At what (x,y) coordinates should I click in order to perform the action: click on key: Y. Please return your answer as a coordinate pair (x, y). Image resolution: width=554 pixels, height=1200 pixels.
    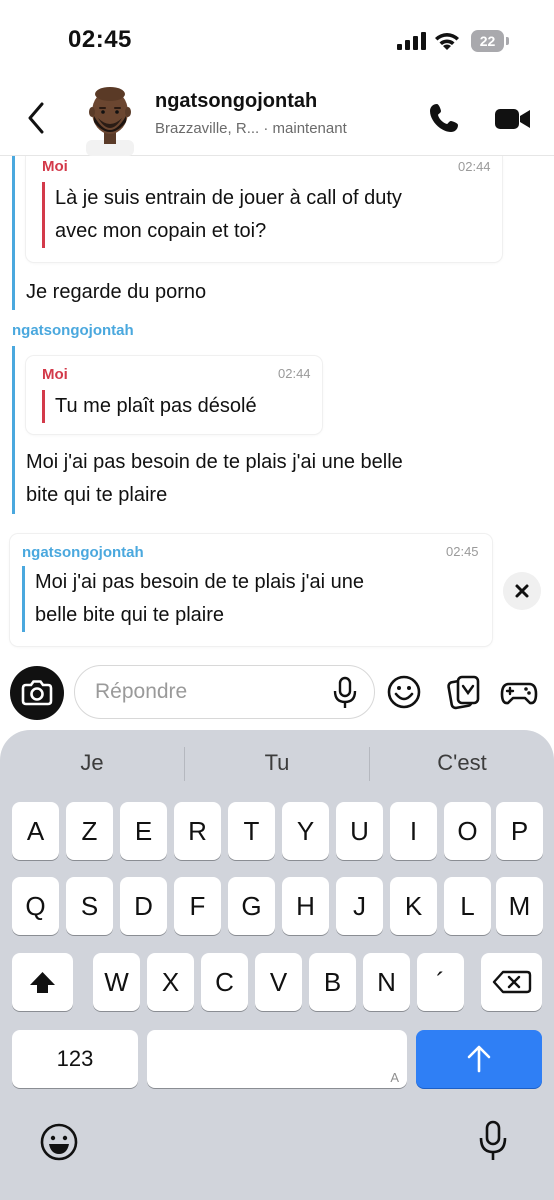
    Looking at the image, I should click on (305, 831).